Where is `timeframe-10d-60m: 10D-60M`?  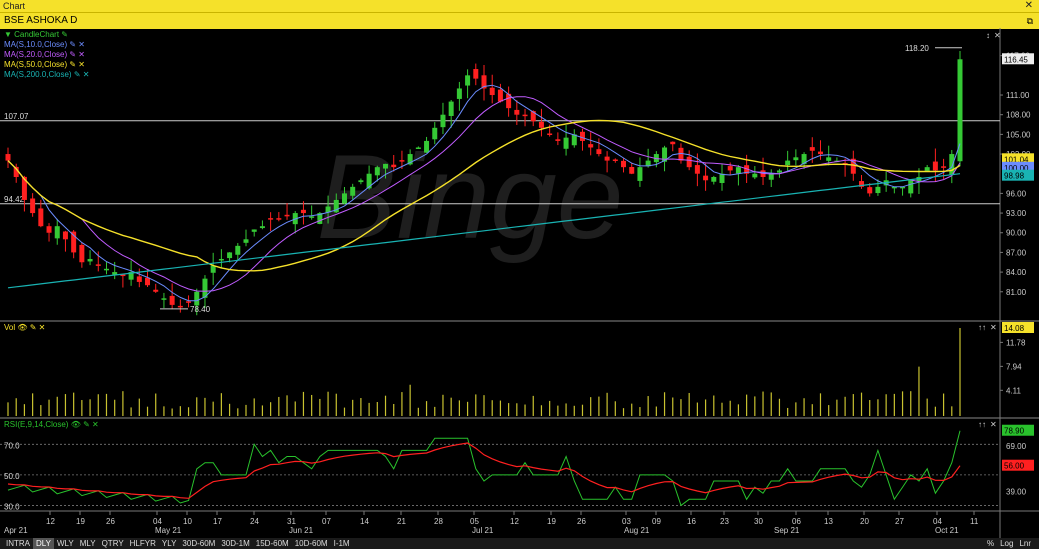 timeframe-10d-60m: 10D-60M is located at coordinates (311, 543).